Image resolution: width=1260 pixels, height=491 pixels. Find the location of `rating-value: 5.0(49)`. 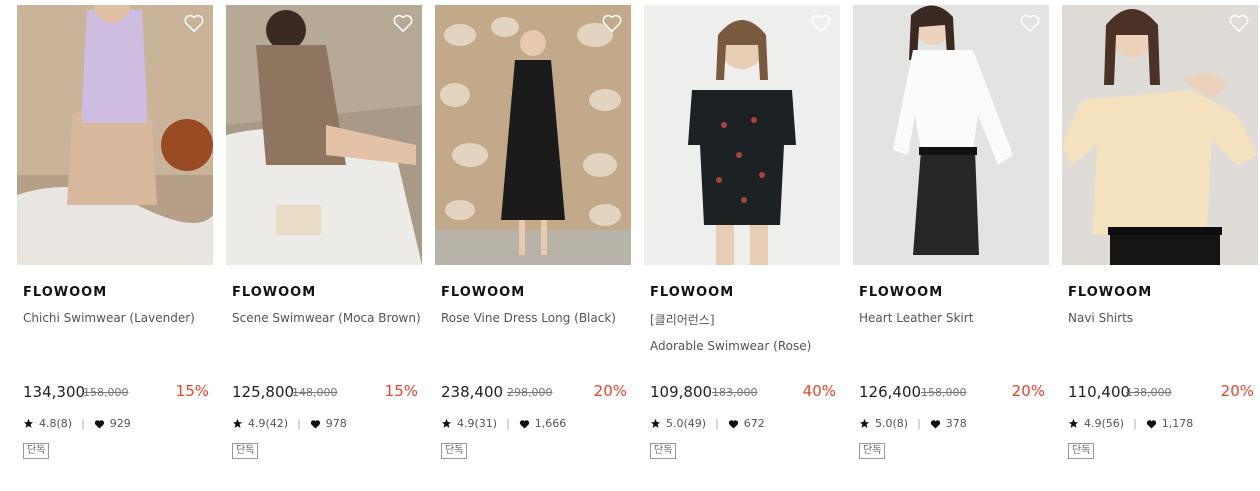

rating-value: 5.0(49) is located at coordinates (686, 423).